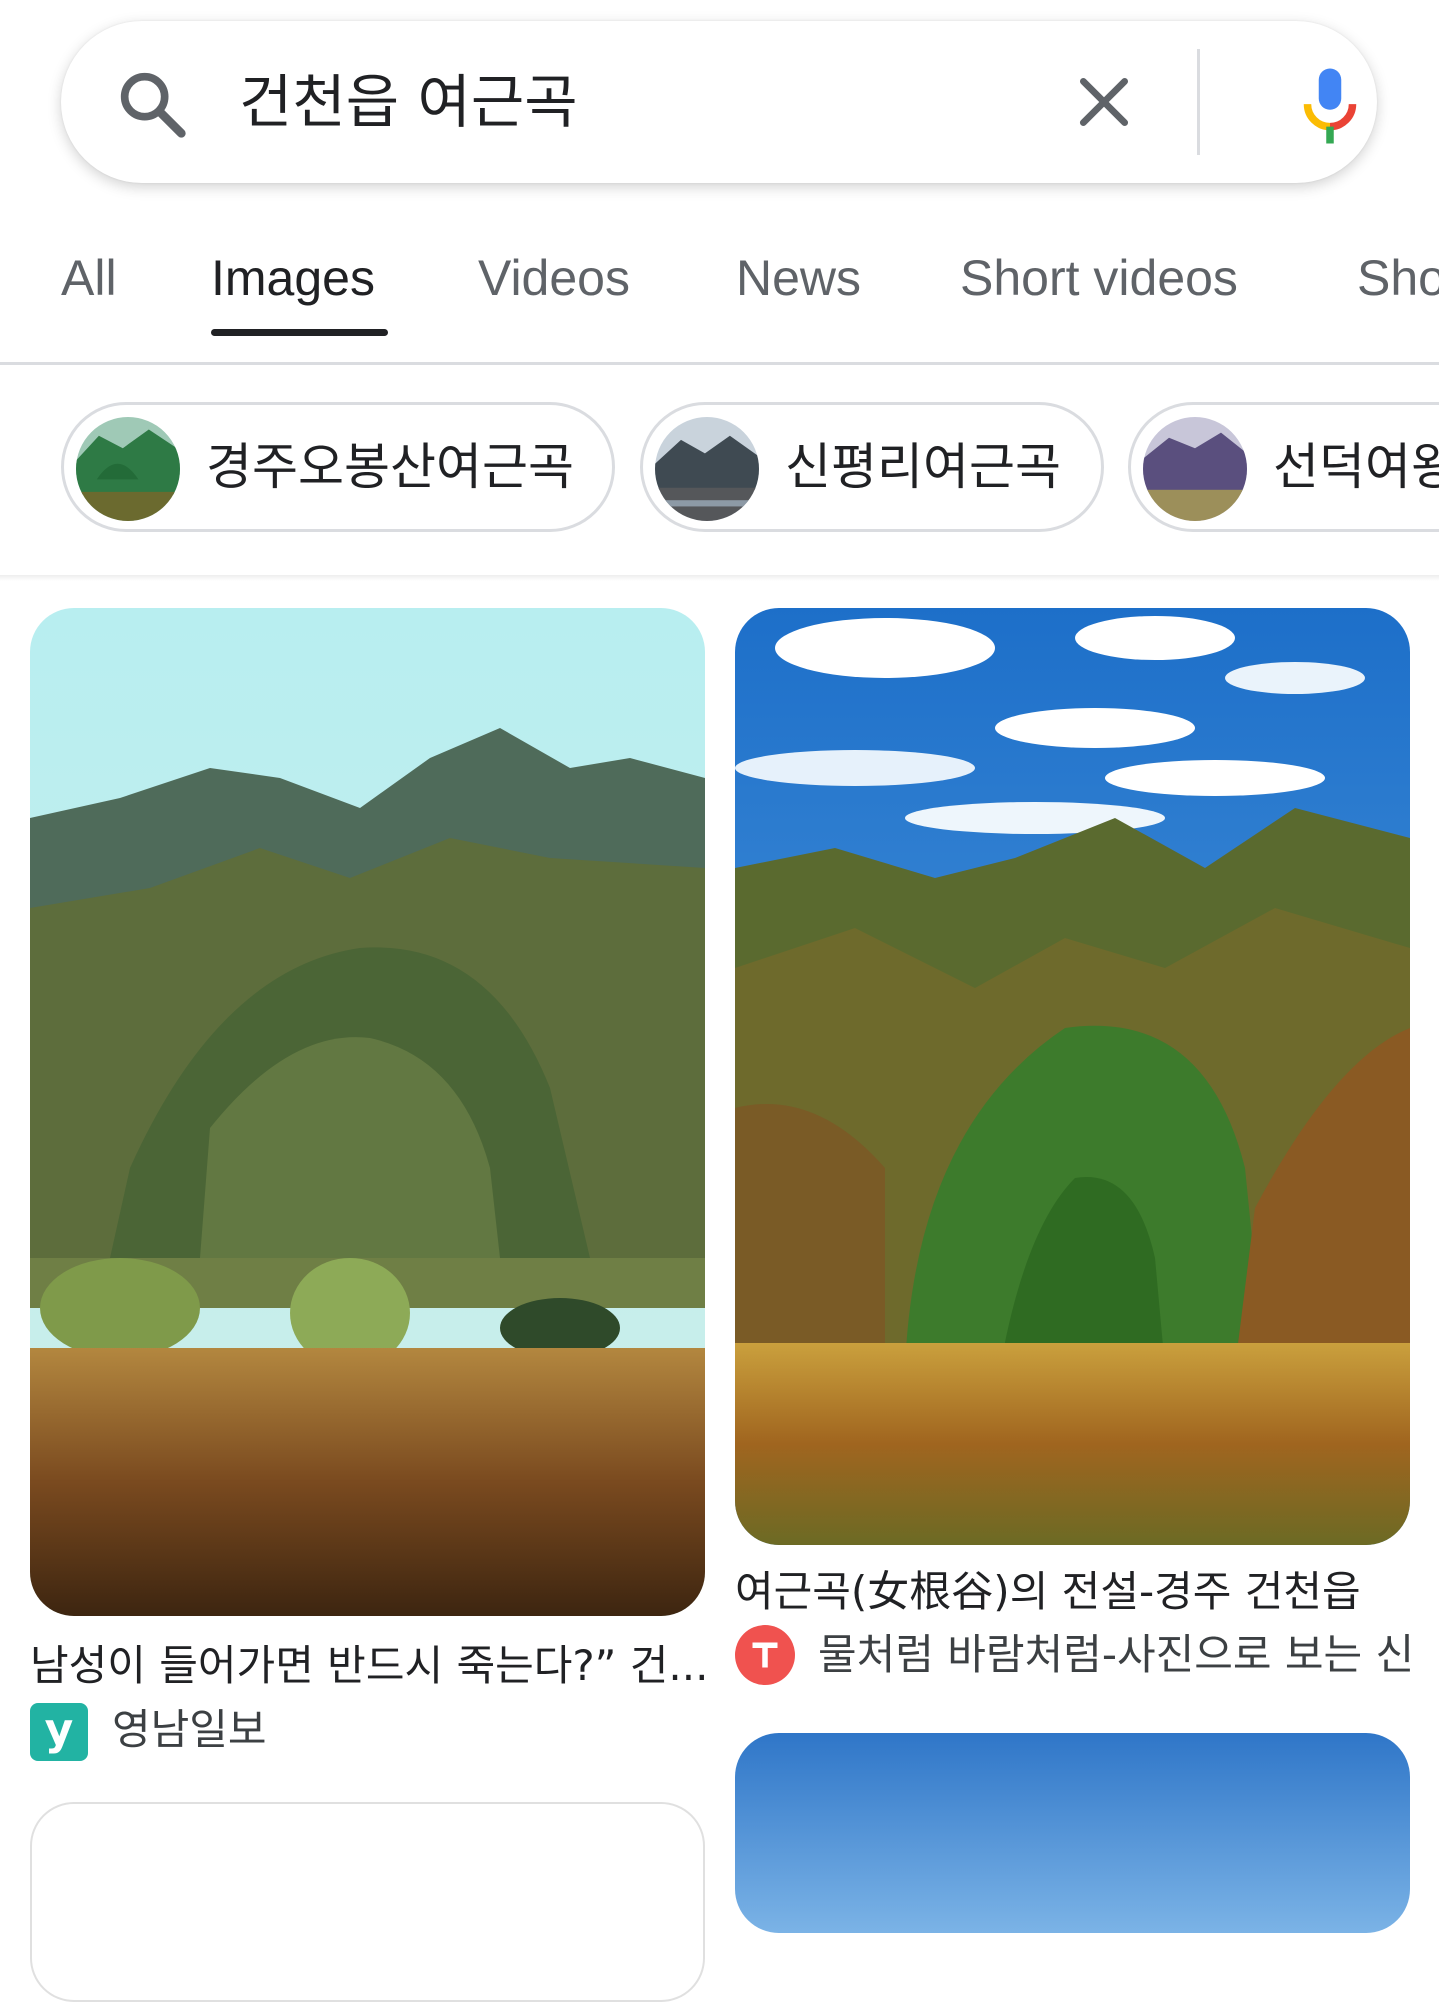 The image size is (1439, 2002). What do you see at coordinates (390, 467) in the screenshot?
I see `chip-label: 경주오봉산여근곡` at bounding box center [390, 467].